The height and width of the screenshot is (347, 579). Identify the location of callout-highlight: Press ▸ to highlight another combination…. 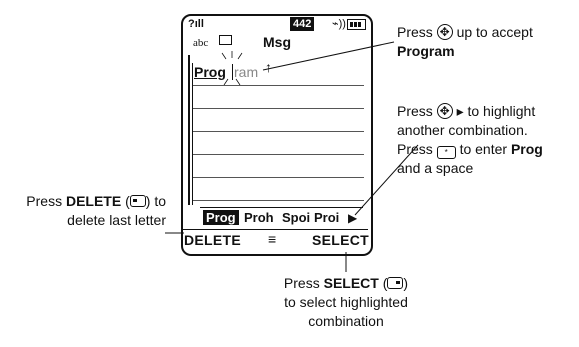
(470, 140).